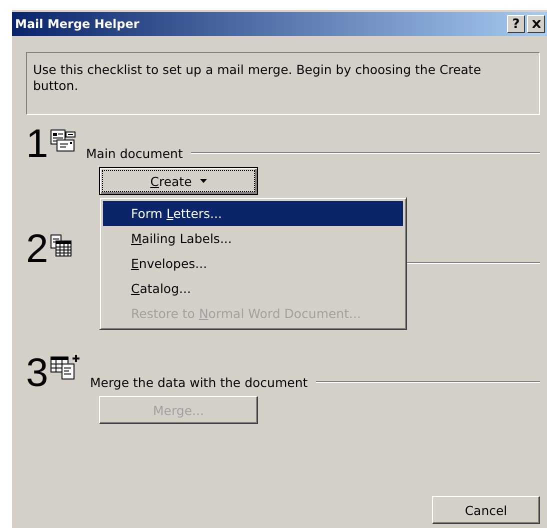  I want to click on table-icon, so click(61, 246).